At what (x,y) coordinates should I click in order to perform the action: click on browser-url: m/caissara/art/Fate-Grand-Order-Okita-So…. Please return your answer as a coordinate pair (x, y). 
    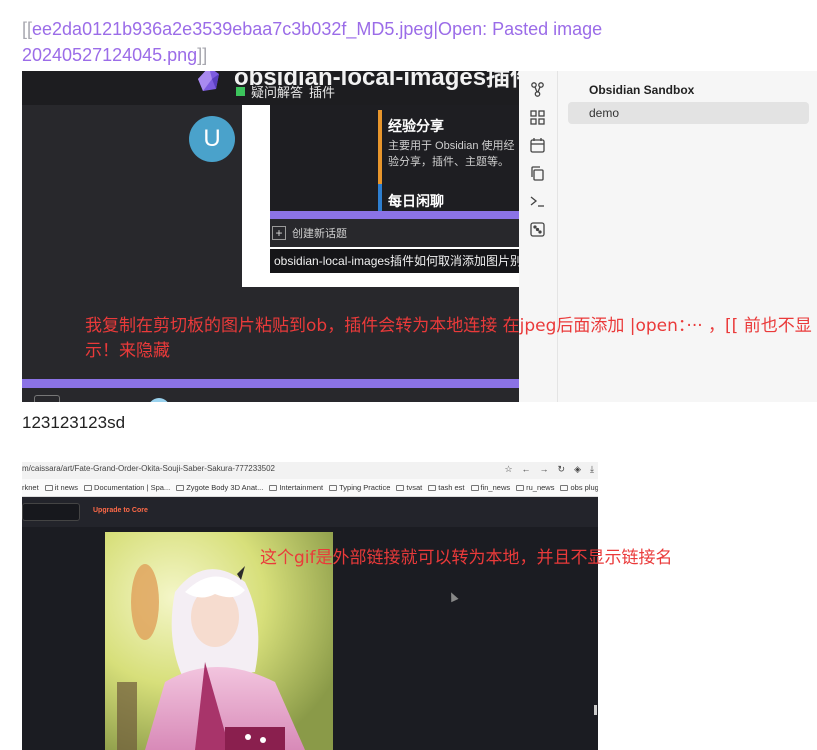
    Looking at the image, I should click on (148, 468).